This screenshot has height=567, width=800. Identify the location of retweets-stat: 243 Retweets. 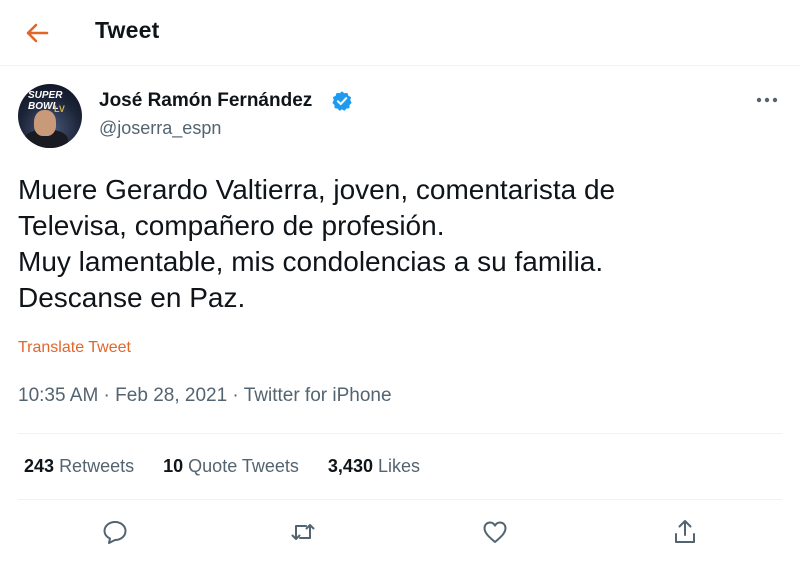
(79, 466).